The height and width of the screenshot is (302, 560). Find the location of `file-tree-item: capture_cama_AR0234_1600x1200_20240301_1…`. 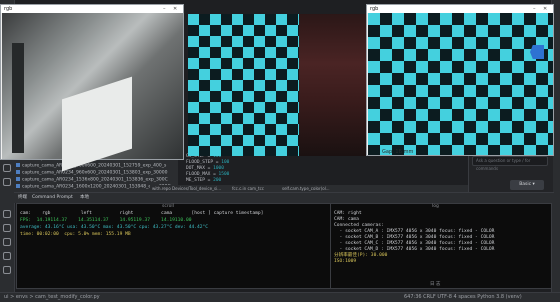

file-tree-item: capture_cama_AR0234_1600x1200_20240301_1… is located at coordinates (93, 187).